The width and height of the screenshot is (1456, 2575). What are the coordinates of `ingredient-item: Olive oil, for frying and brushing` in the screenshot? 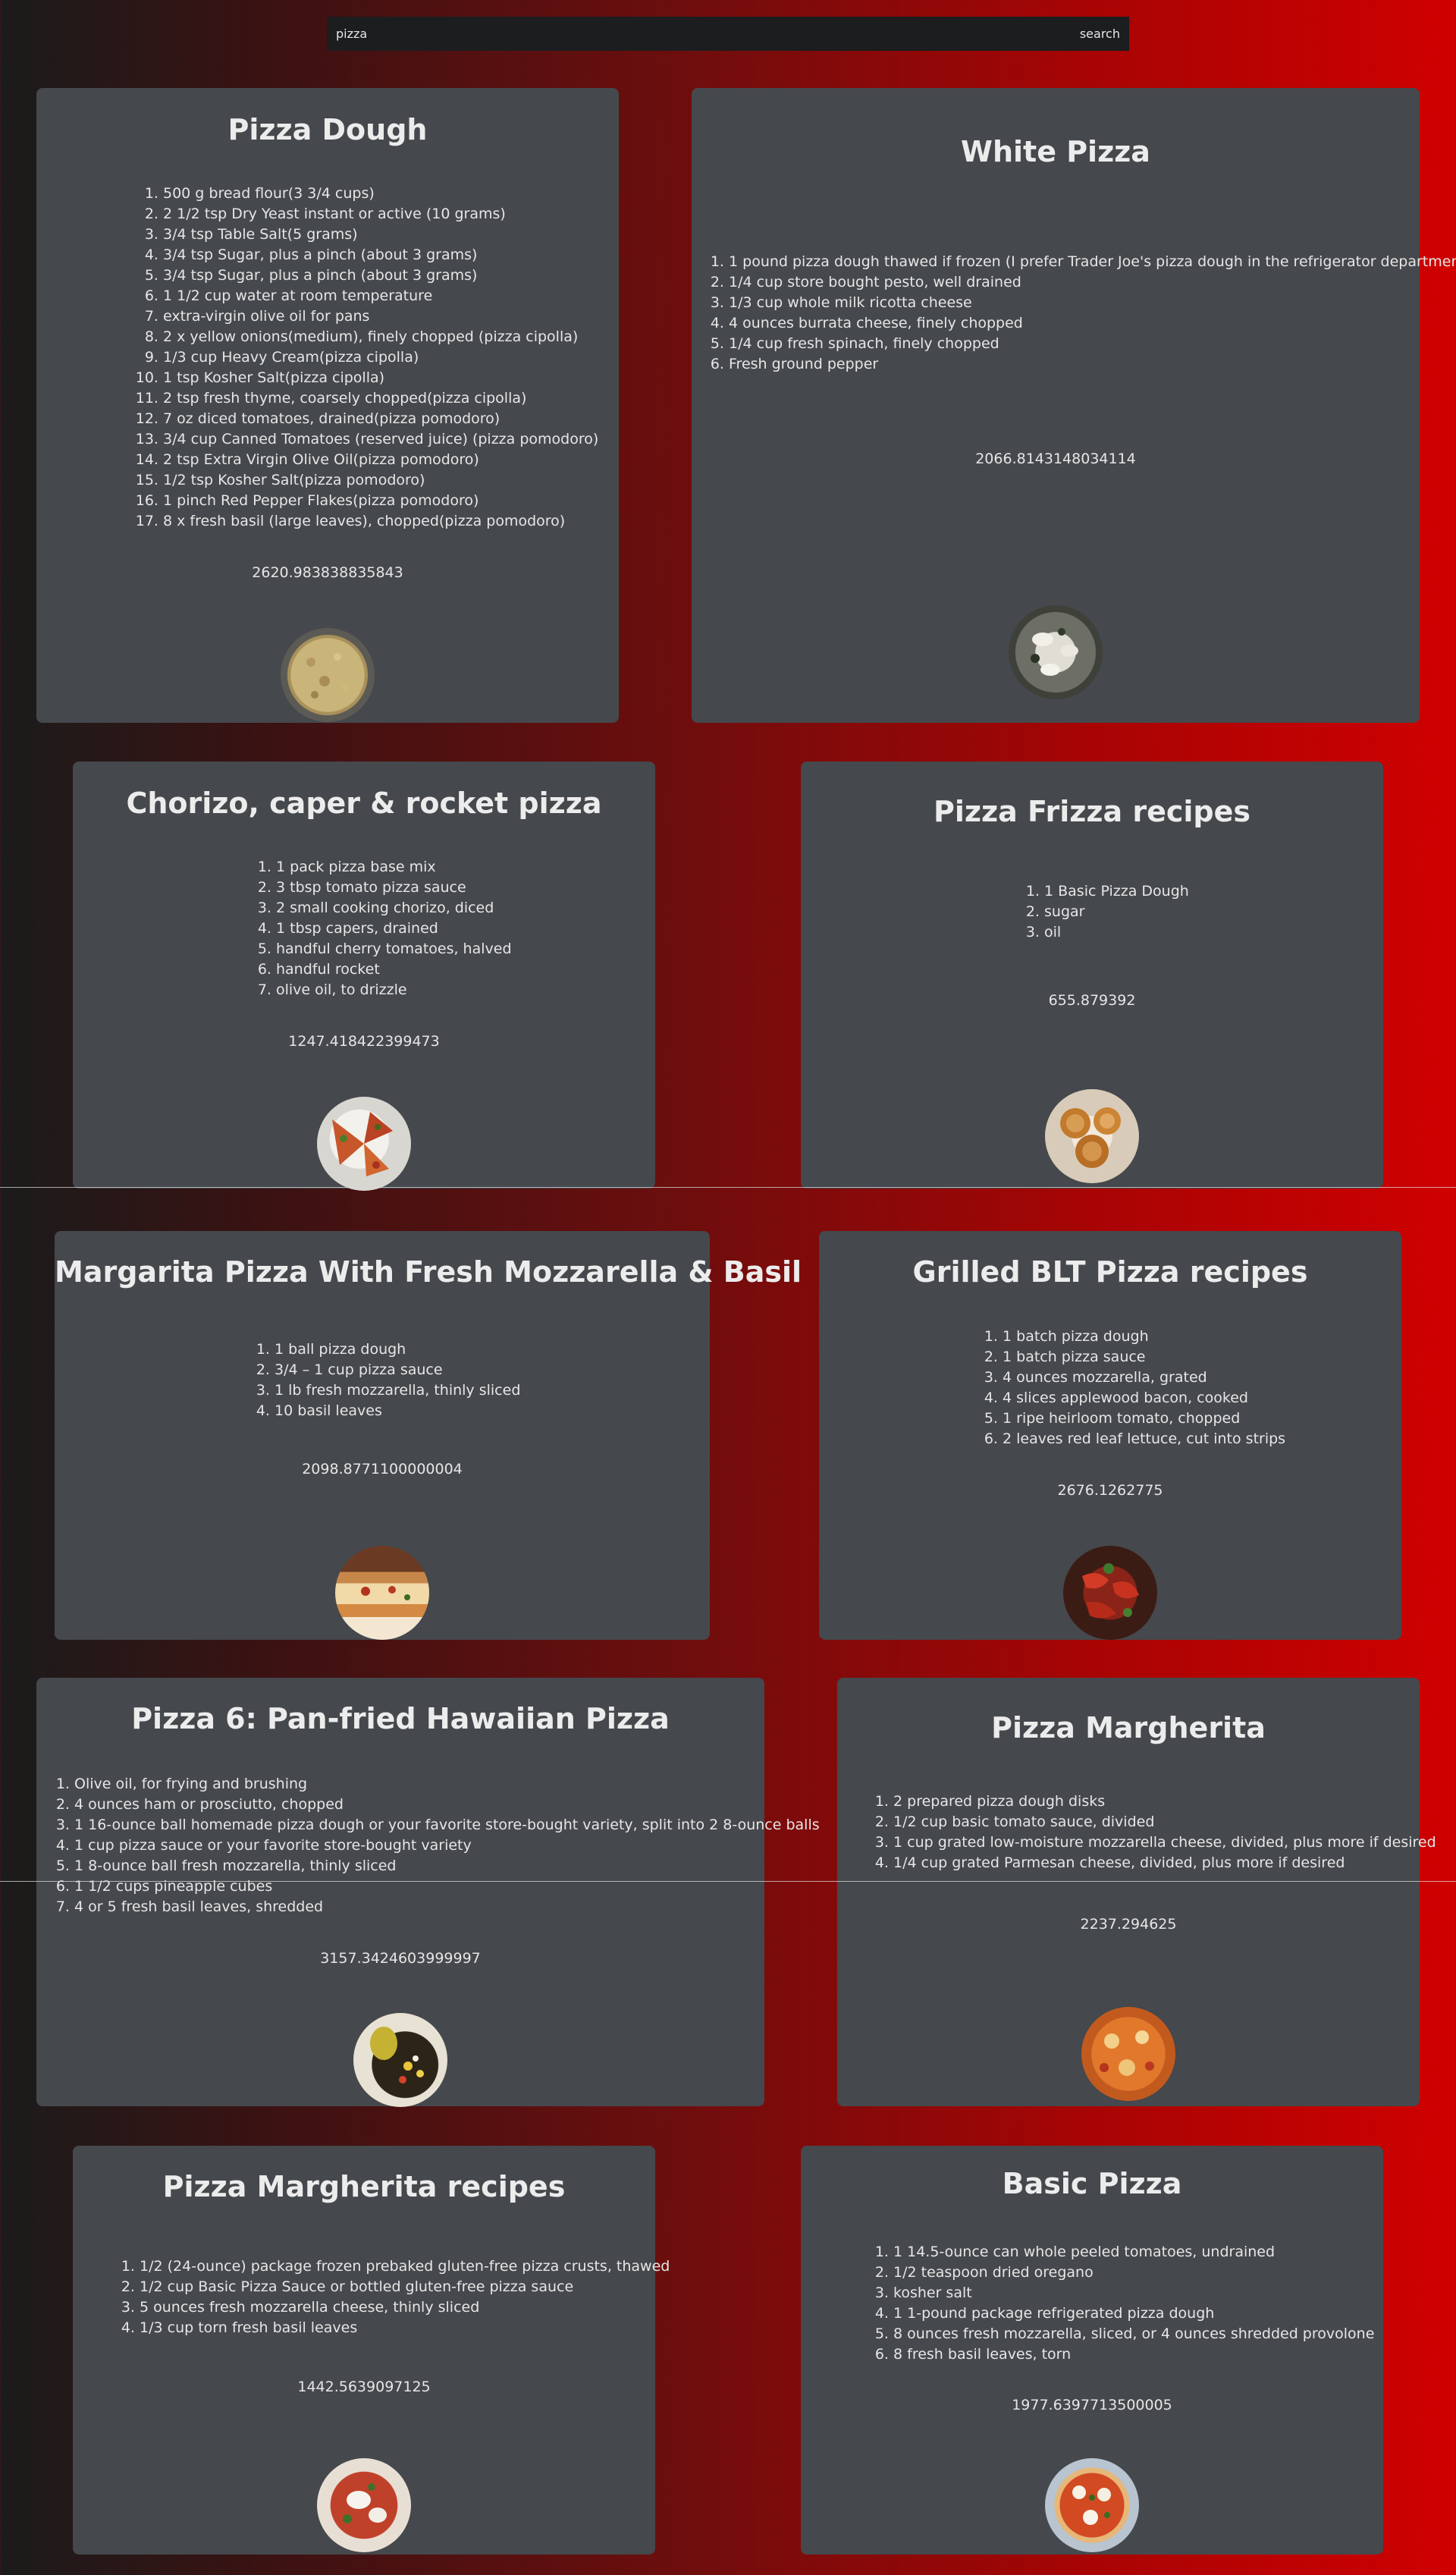 It's located at (447, 1784).